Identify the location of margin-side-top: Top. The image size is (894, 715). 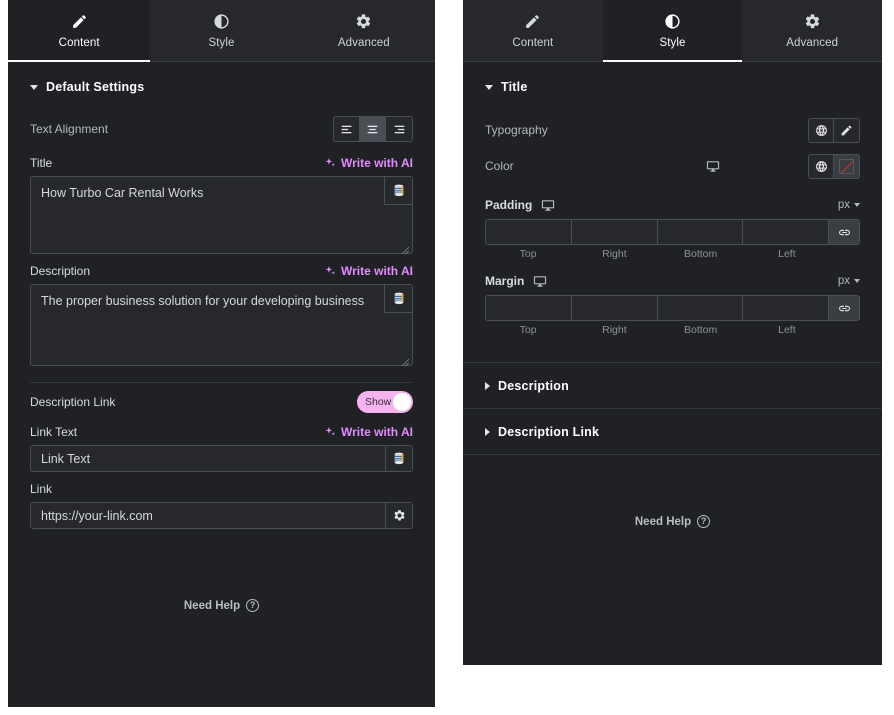
(528, 330).